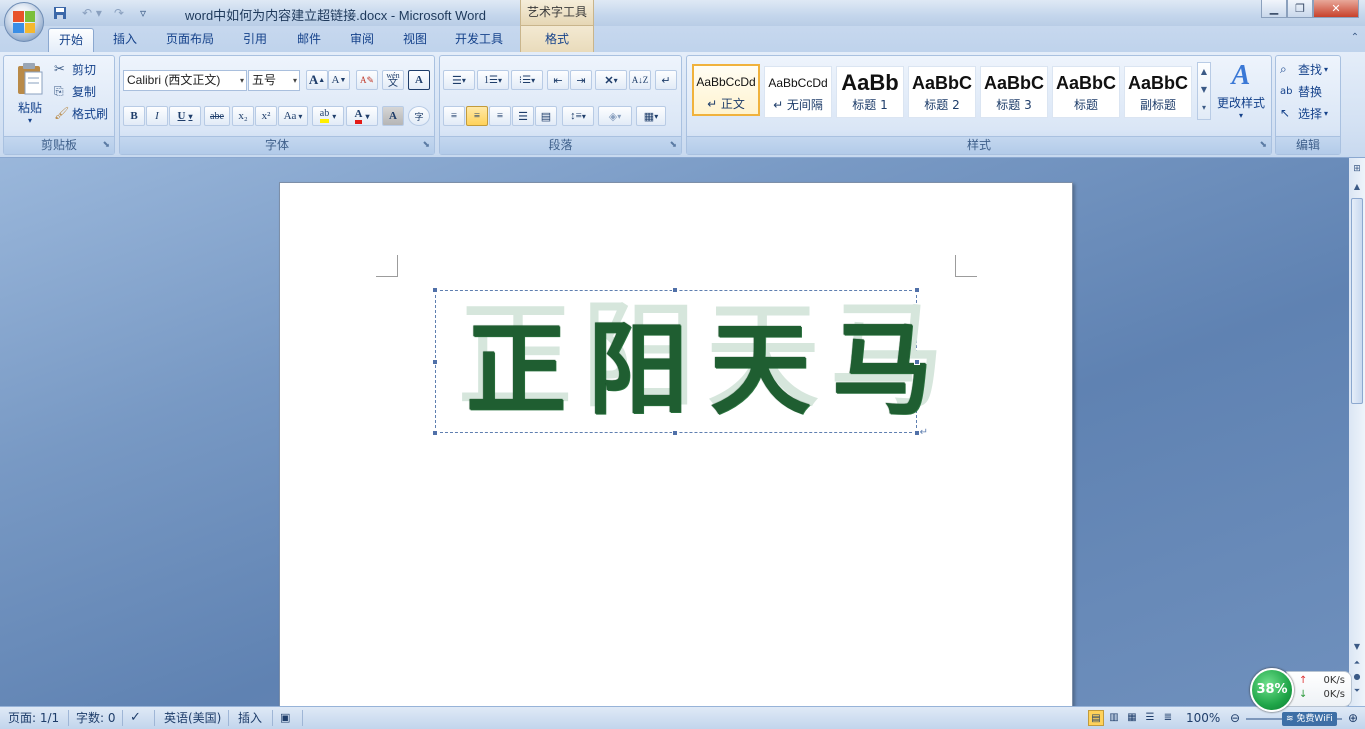  What do you see at coordinates (134, 116) in the screenshot?
I see `bold-button: B` at bounding box center [134, 116].